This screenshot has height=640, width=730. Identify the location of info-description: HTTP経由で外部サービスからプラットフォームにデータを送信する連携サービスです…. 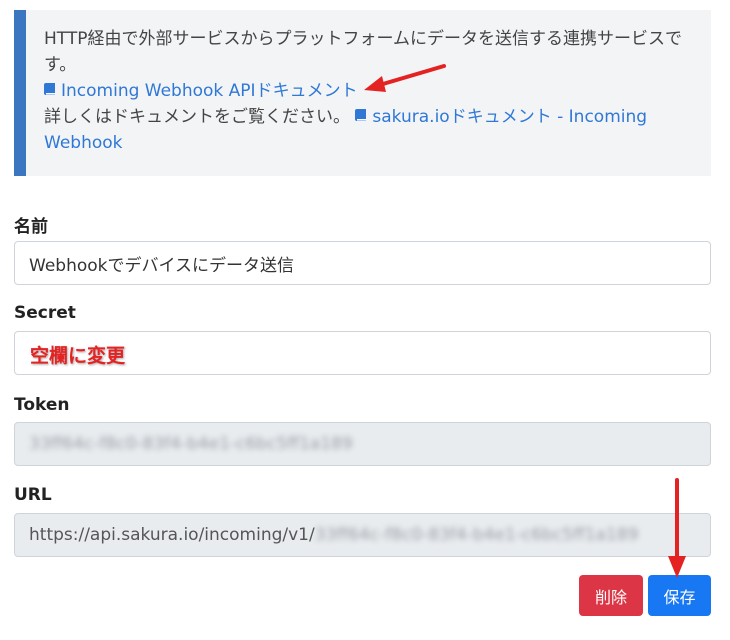
(363, 52).